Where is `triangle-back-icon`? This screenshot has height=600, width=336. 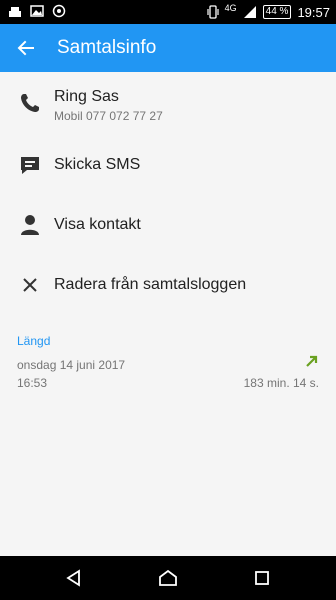 triangle-back-icon is located at coordinates (73, 578).